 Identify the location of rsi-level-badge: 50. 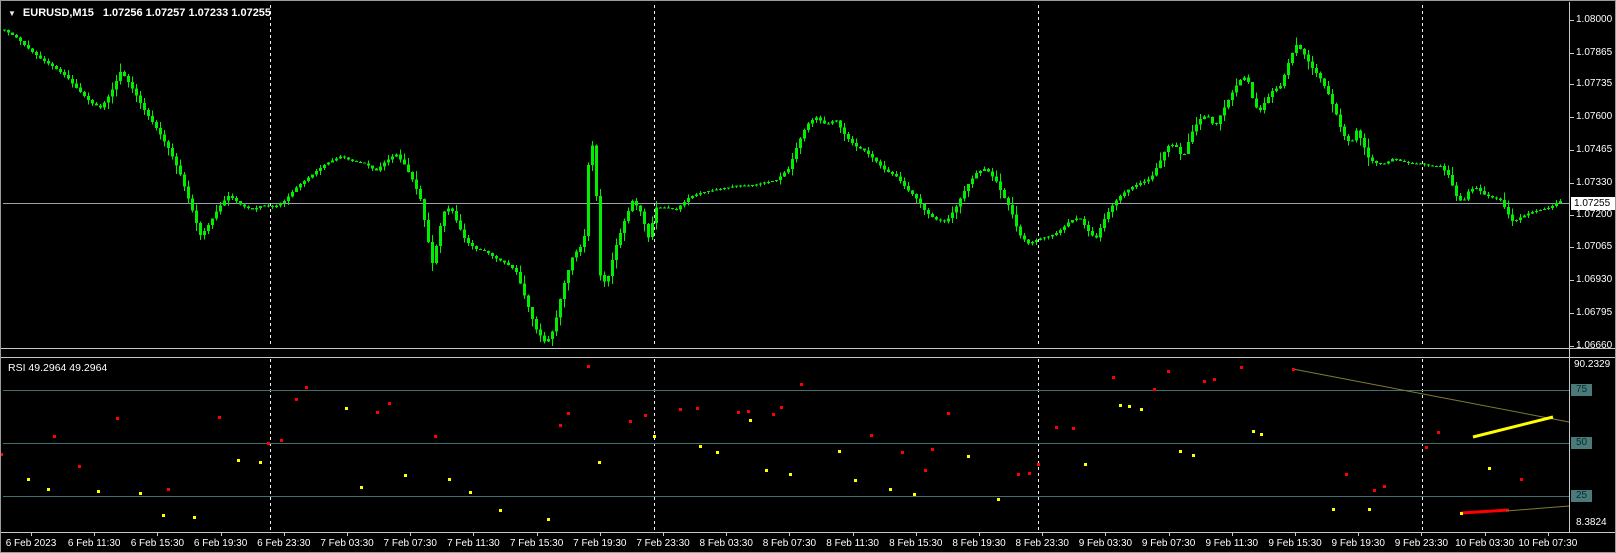
(1581, 443).